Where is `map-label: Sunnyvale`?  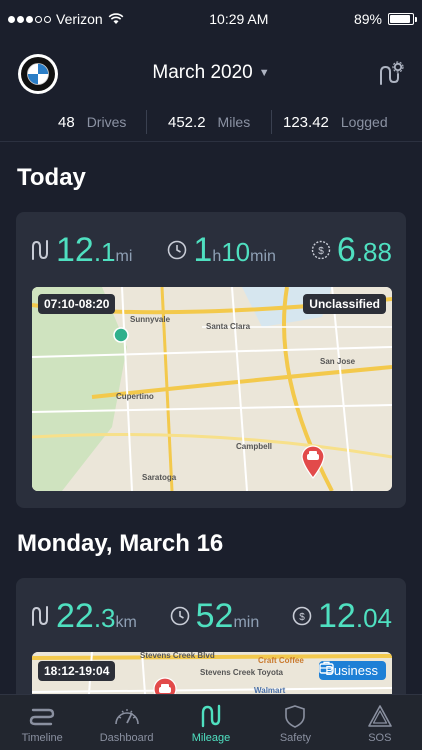 map-label: Sunnyvale is located at coordinates (150, 319).